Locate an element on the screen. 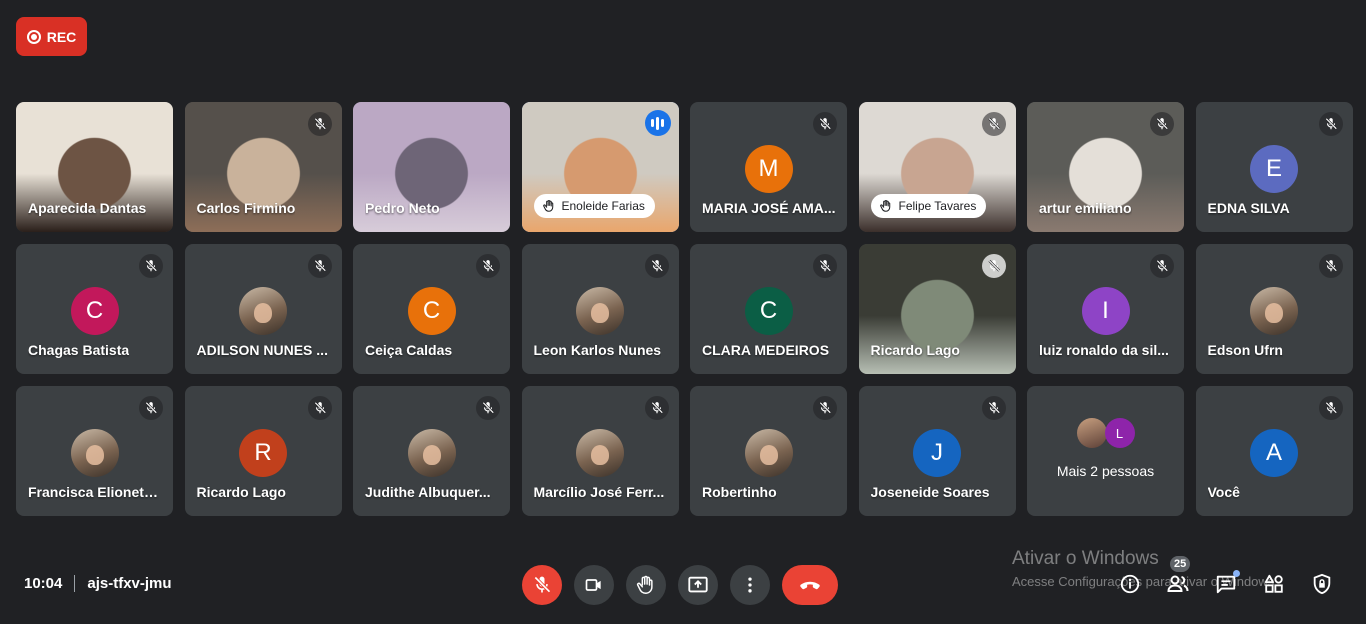 The image size is (1366, 624). more-vert-icon is located at coordinates (750, 585).